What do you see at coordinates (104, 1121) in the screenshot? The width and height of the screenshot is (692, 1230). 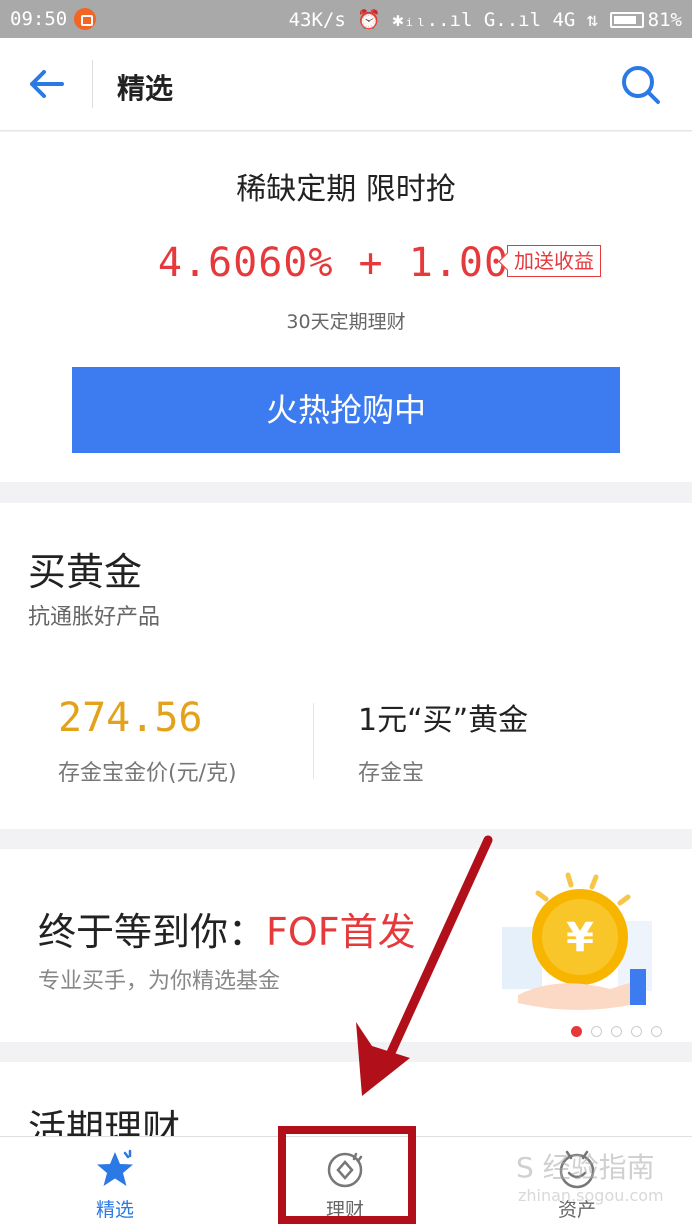 I see `current-finance-title: 活期理财` at bounding box center [104, 1121].